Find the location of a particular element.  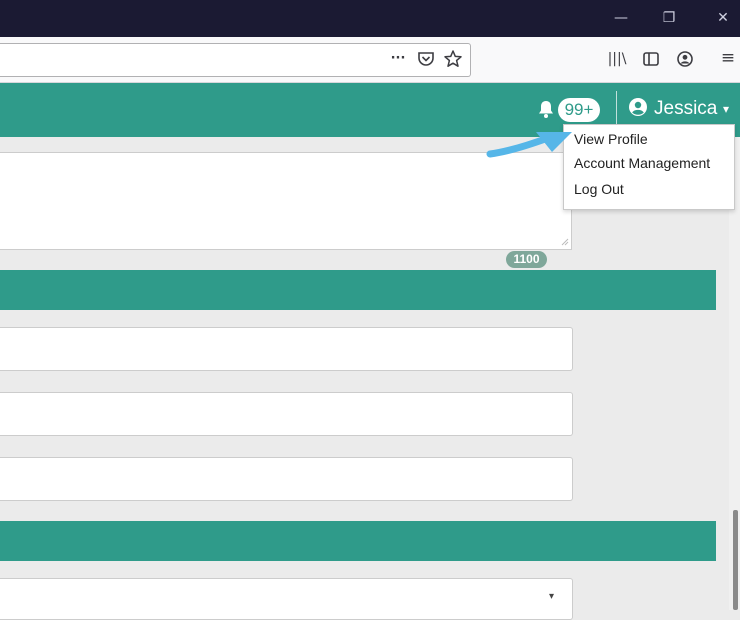

text-area is located at coordinates (286, 201).